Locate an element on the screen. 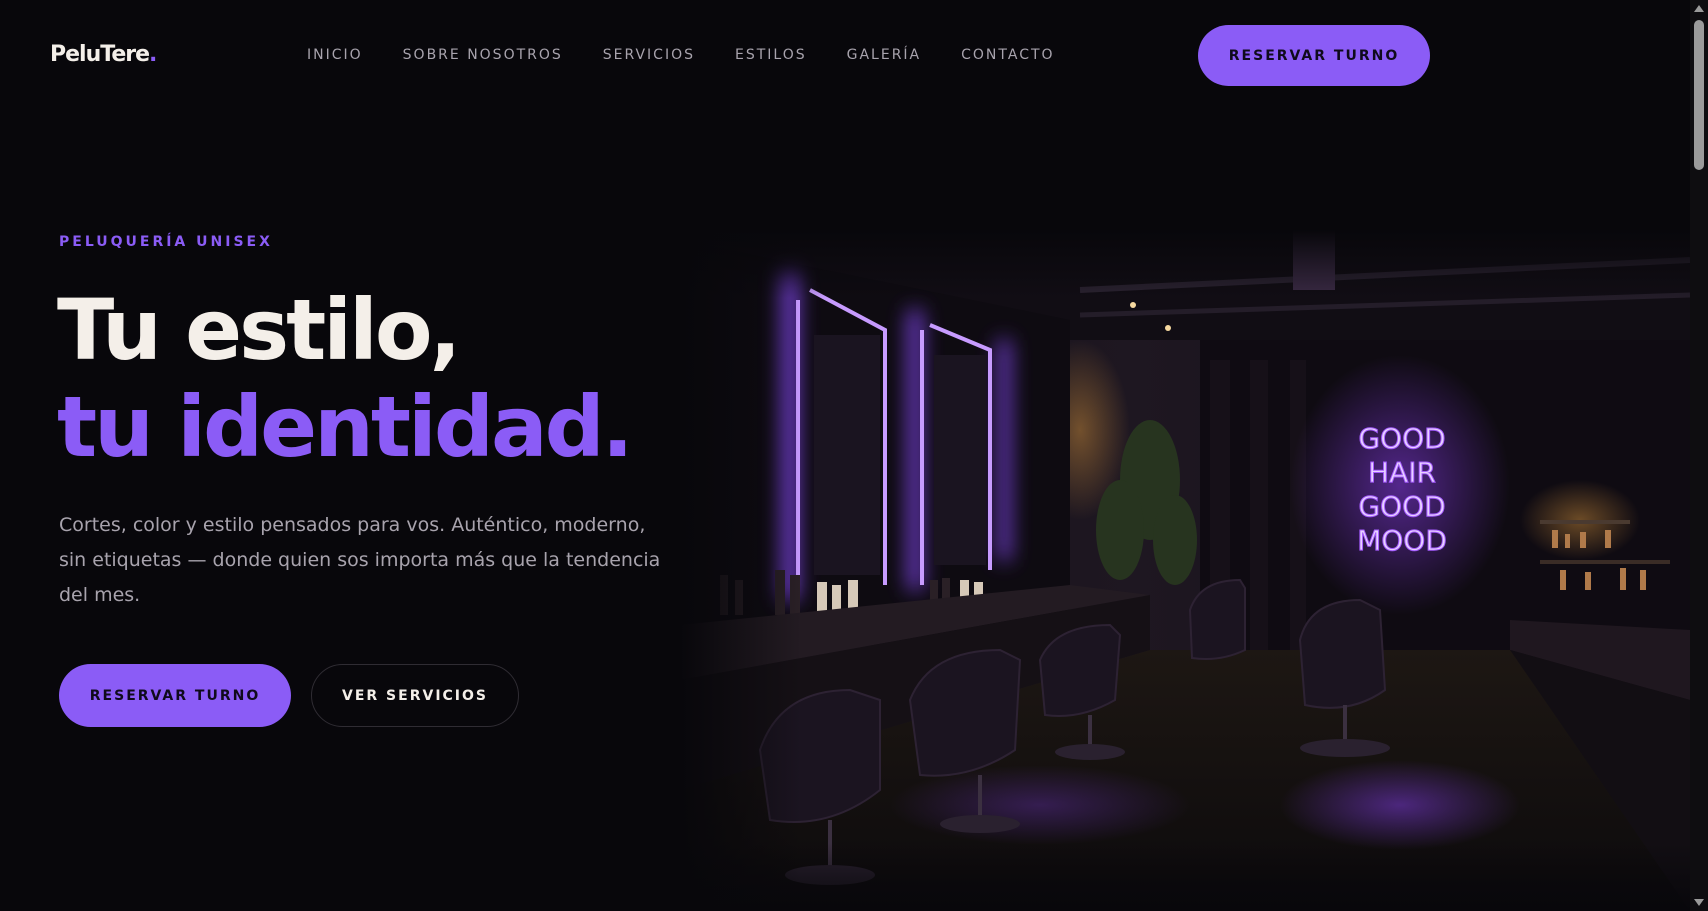 The height and width of the screenshot is (911, 1708). hero-title: Tu estilo, tu identidad. is located at coordinates (345, 378).